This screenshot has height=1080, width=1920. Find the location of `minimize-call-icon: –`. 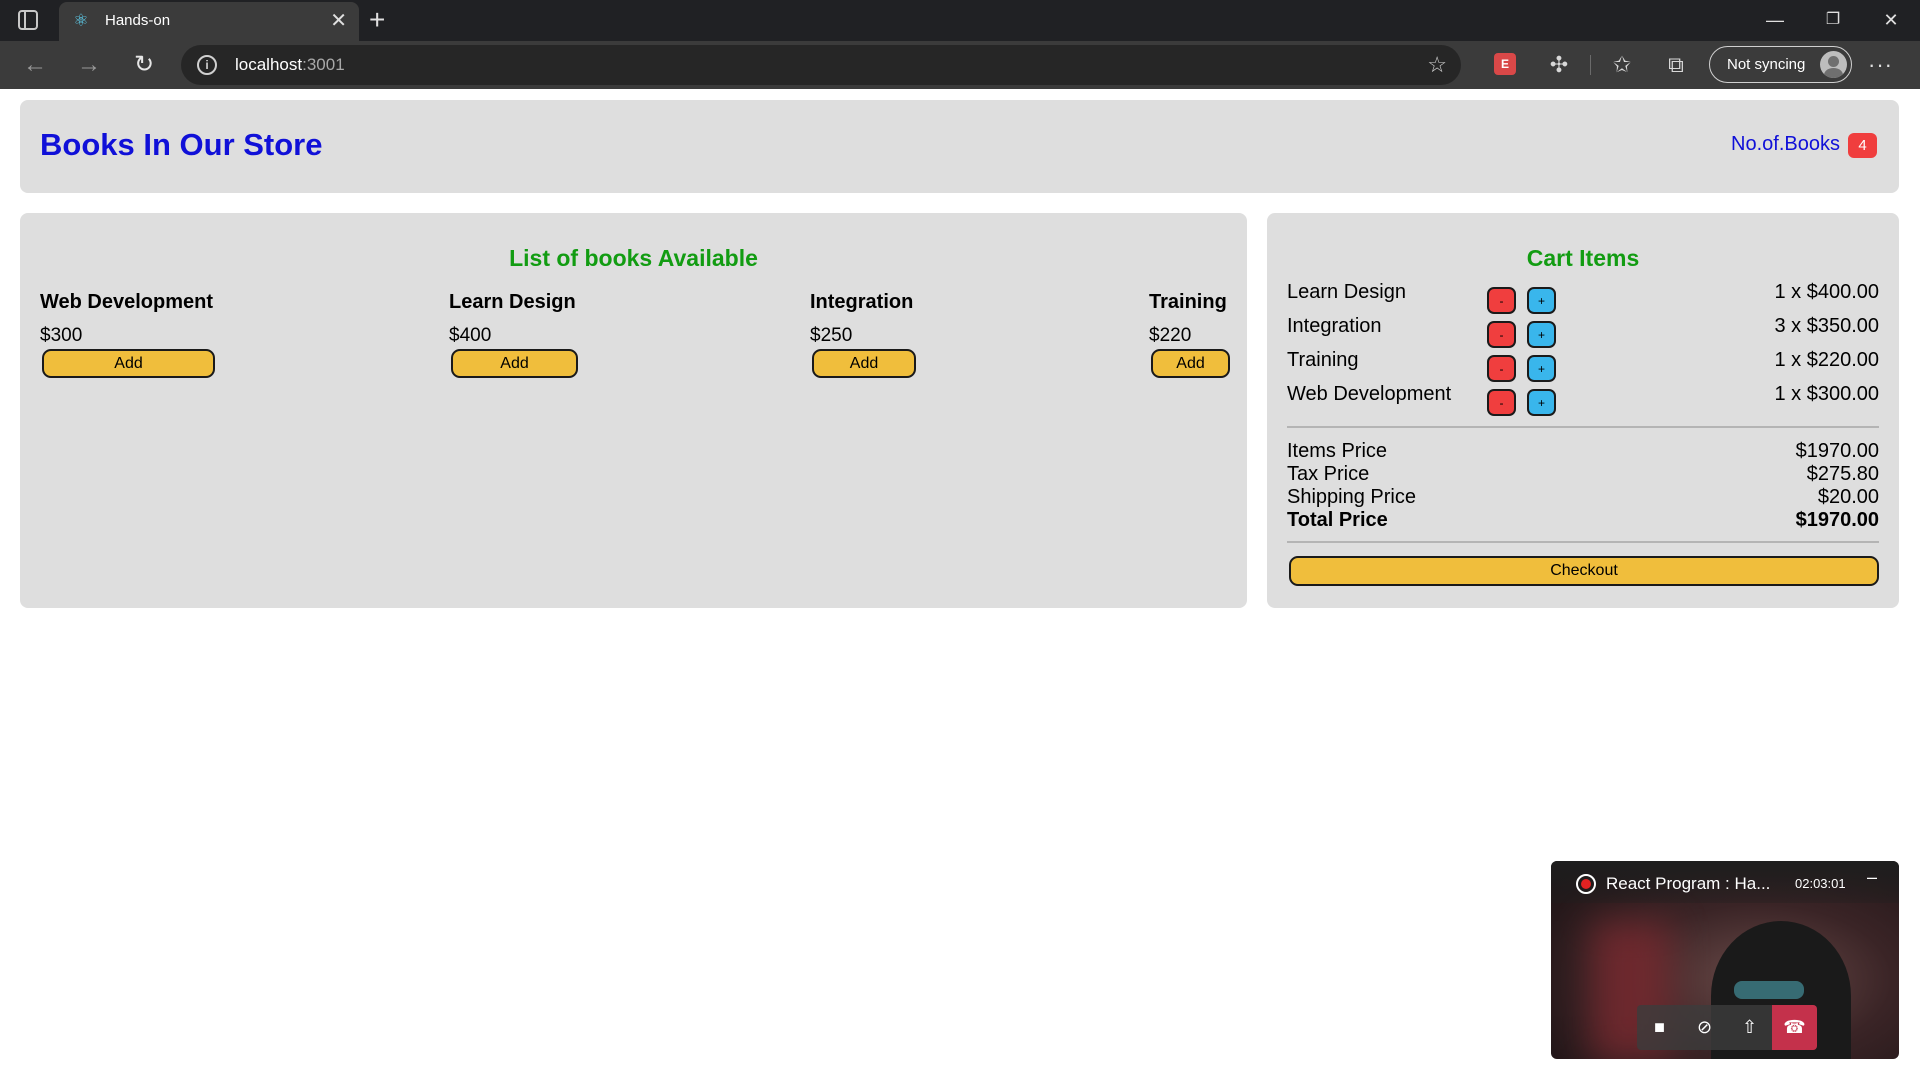

minimize-call-icon: – is located at coordinates (1872, 877).